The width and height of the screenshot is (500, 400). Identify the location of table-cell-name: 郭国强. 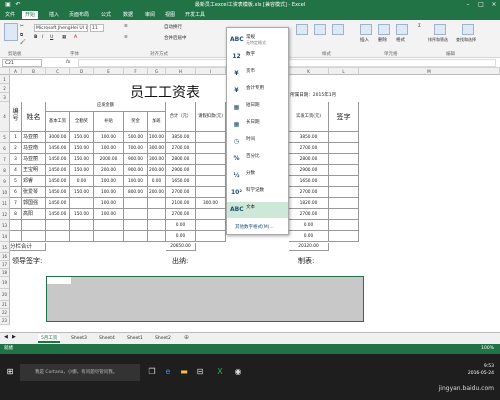
(34, 203).